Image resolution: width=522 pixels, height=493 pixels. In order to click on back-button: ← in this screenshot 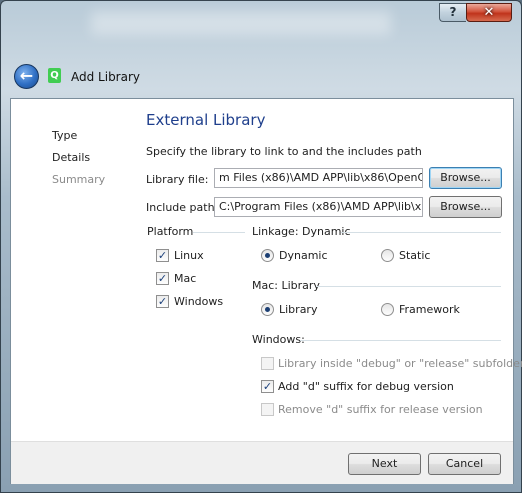, I will do `click(26, 76)`.